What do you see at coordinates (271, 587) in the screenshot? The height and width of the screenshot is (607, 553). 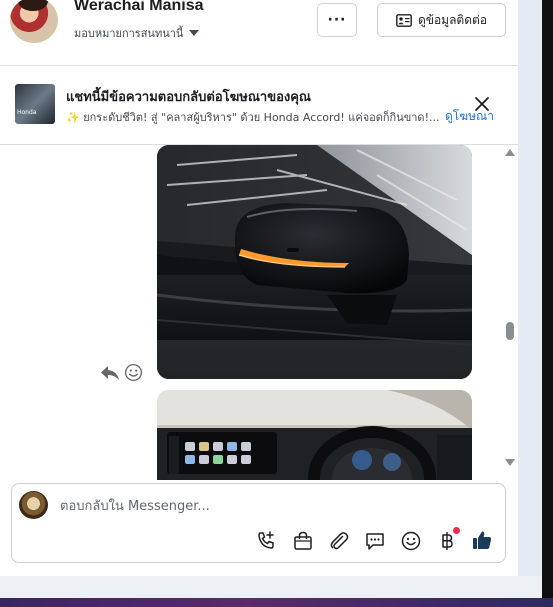 I see `panel-footer-gap` at bounding box center [271, 587].